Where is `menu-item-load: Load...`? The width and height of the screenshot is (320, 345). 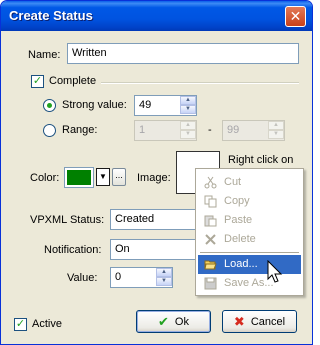
menu-item-load: Load... is located at coordinates (249, 264).